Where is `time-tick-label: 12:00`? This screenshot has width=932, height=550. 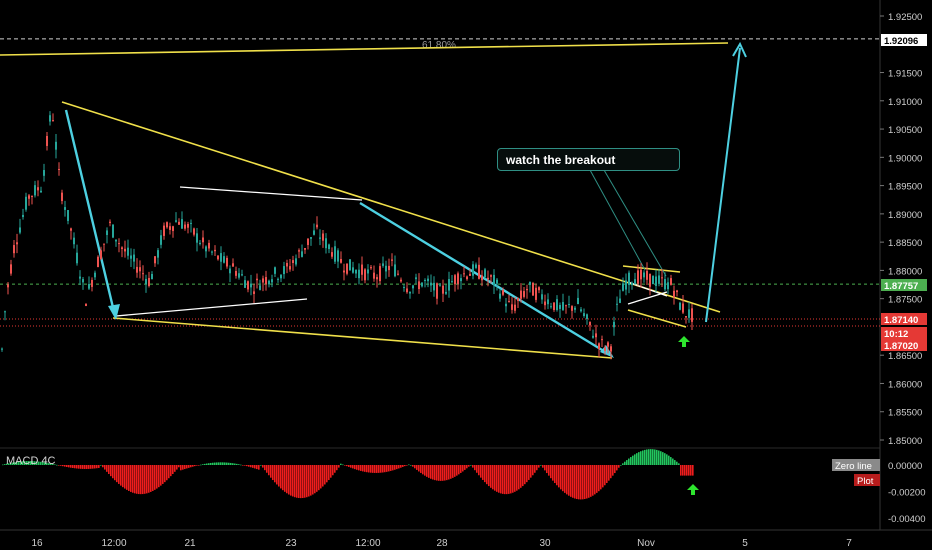
time-tick-label: 12:00 is located at coordinates (367, 543).